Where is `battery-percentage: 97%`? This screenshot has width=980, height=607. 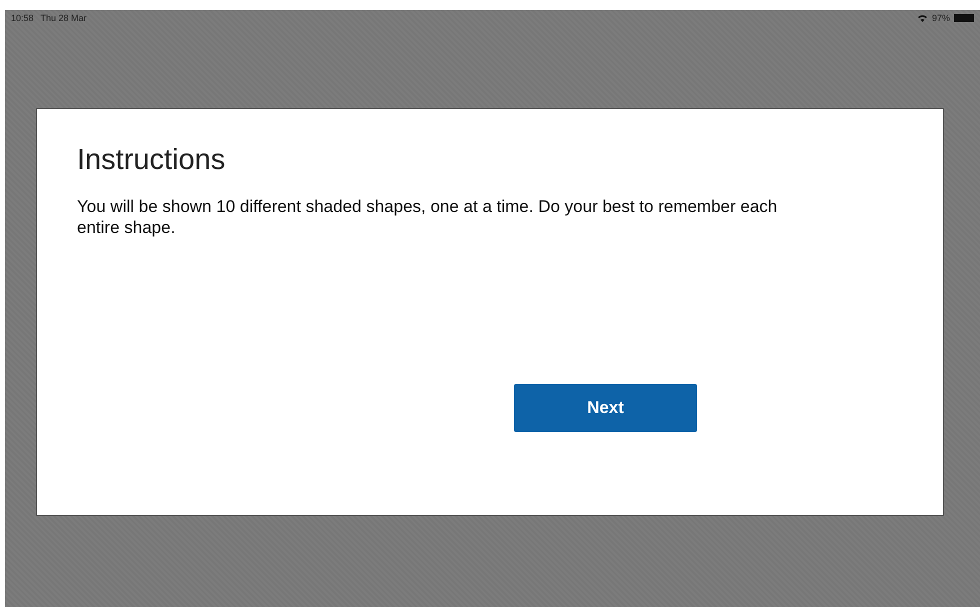
battery-percentage: 97% is located at coordinates (941, 18).